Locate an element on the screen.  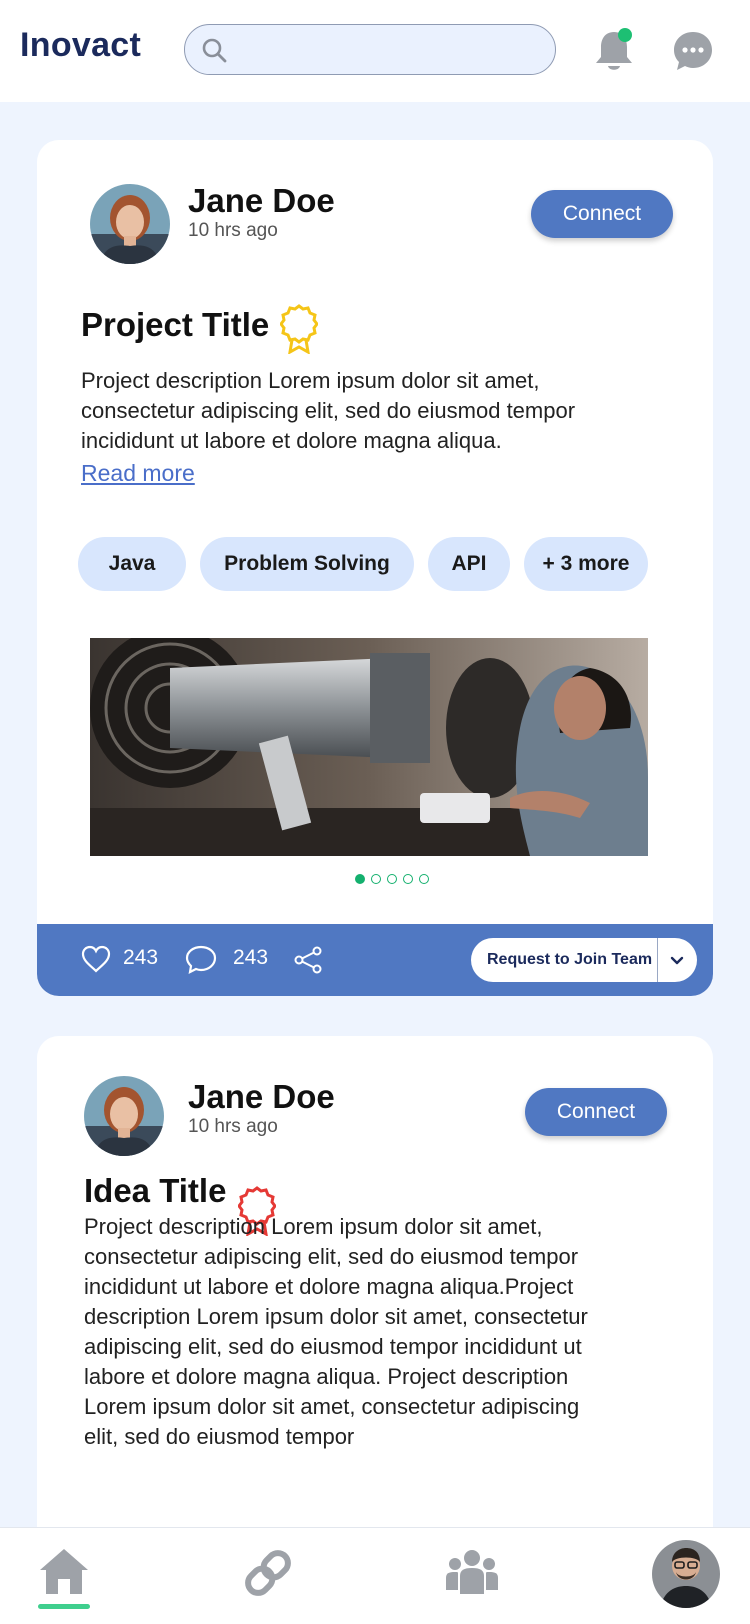
top-bar: Inovact is located at coordinates (375, 51).